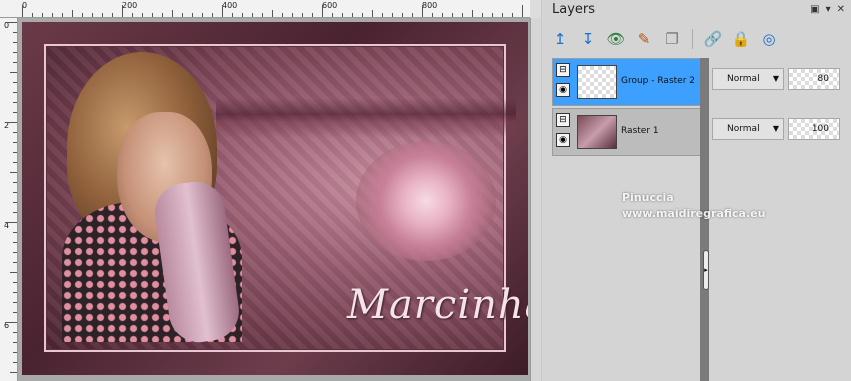  What do you see at coordinates (437, 305) in the screenshot?
I see `signature-text: Marcinha` at bounding box center [437, 305].